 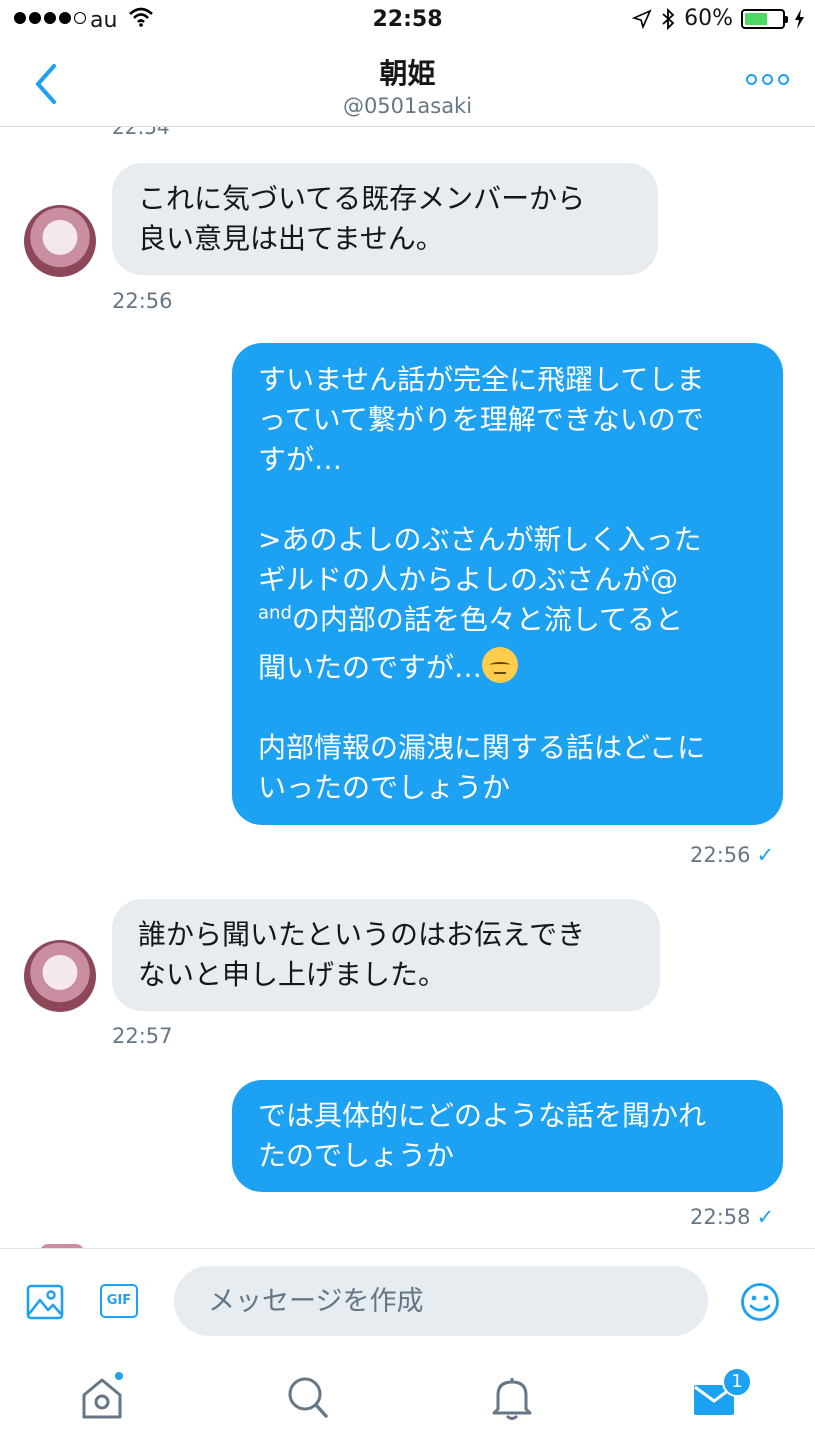 I want to click on search-tab-icon, so click(x=308, y=1398).